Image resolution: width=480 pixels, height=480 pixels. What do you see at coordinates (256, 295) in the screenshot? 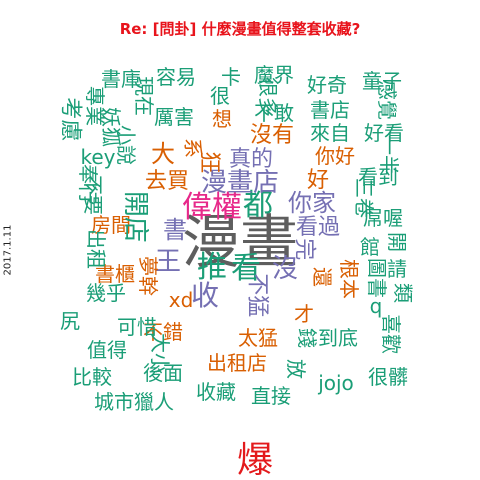
I see `cloud-word: 不猛` at bounding box center [256, 295].